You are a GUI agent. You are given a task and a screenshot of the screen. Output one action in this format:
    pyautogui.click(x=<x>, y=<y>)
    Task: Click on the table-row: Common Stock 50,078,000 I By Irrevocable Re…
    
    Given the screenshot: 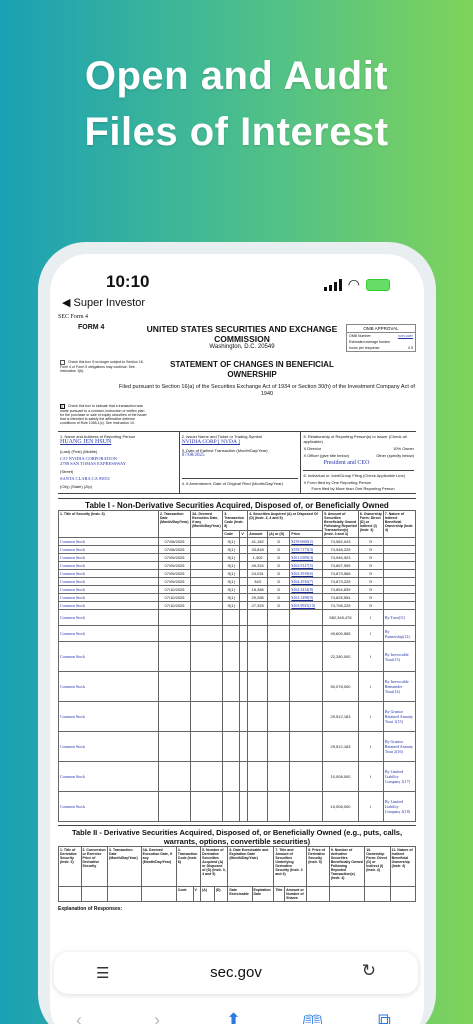 What is the action you would take?
    pyautogui.click(x=237, y=686)
    